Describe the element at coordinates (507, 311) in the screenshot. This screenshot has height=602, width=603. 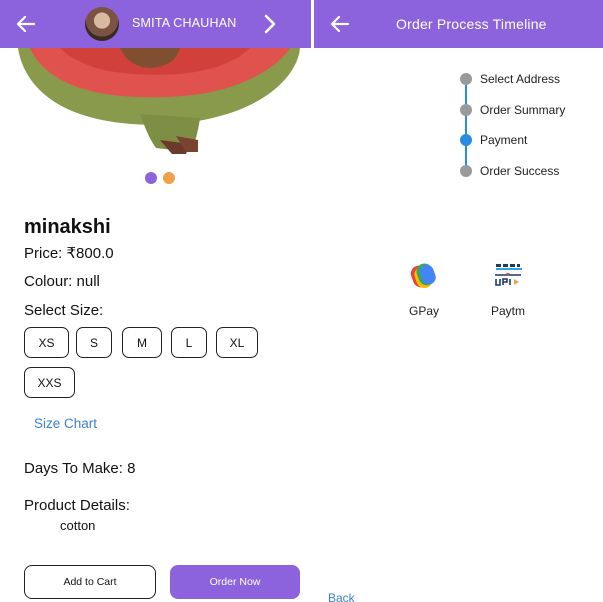
I see `payment-option-label: Paytm` at that location.